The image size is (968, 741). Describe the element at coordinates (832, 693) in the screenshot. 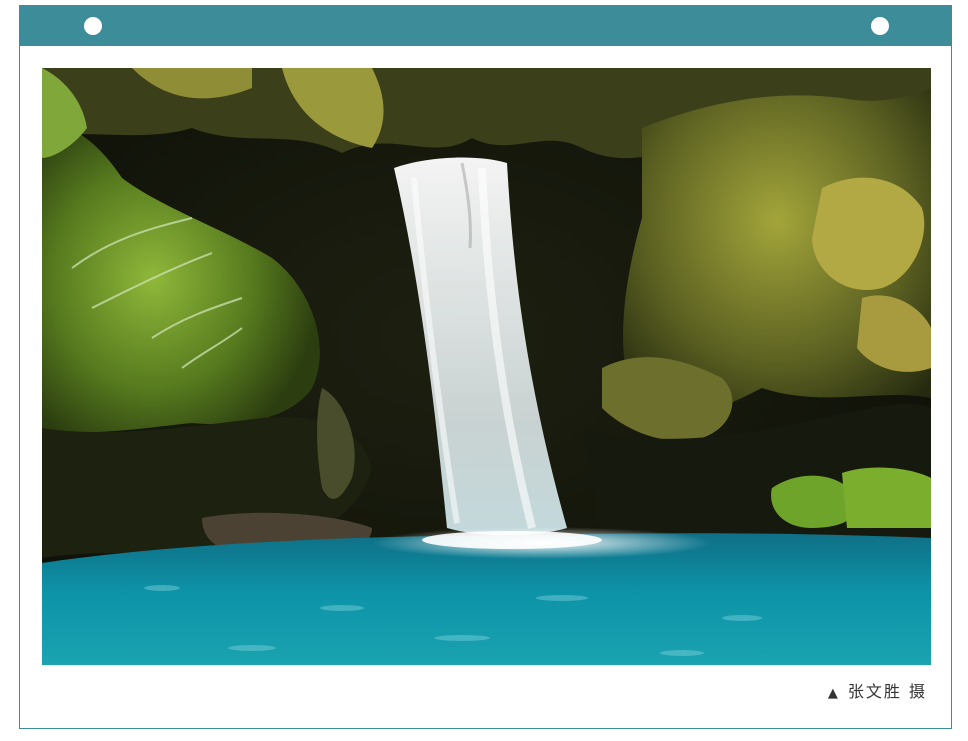

I see `triangle-marker-icon: ▲` at that location.